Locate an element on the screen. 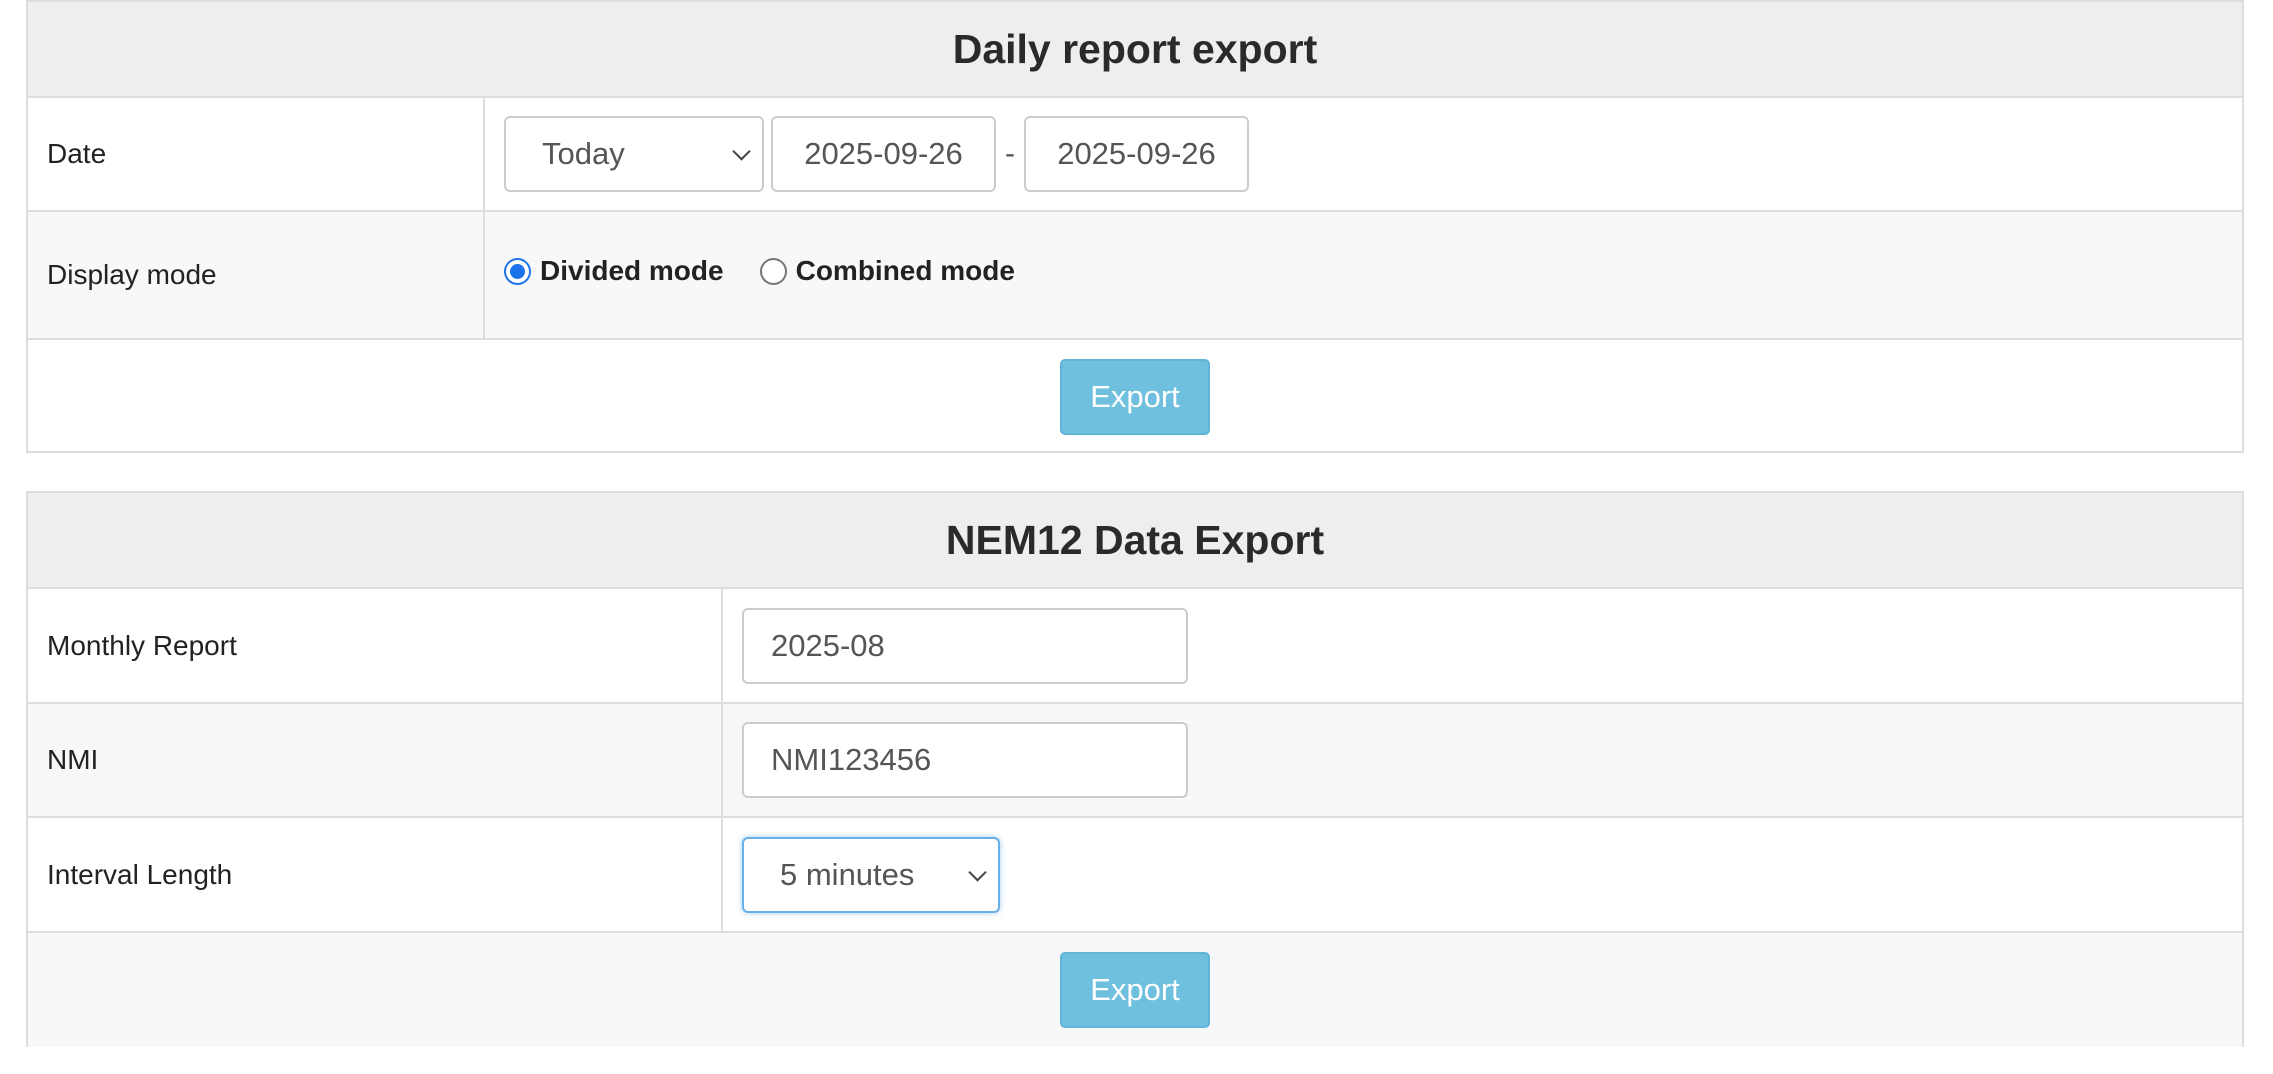  display-mode-options: Divided mode Combined mode is located at coordinates (1363, 275).